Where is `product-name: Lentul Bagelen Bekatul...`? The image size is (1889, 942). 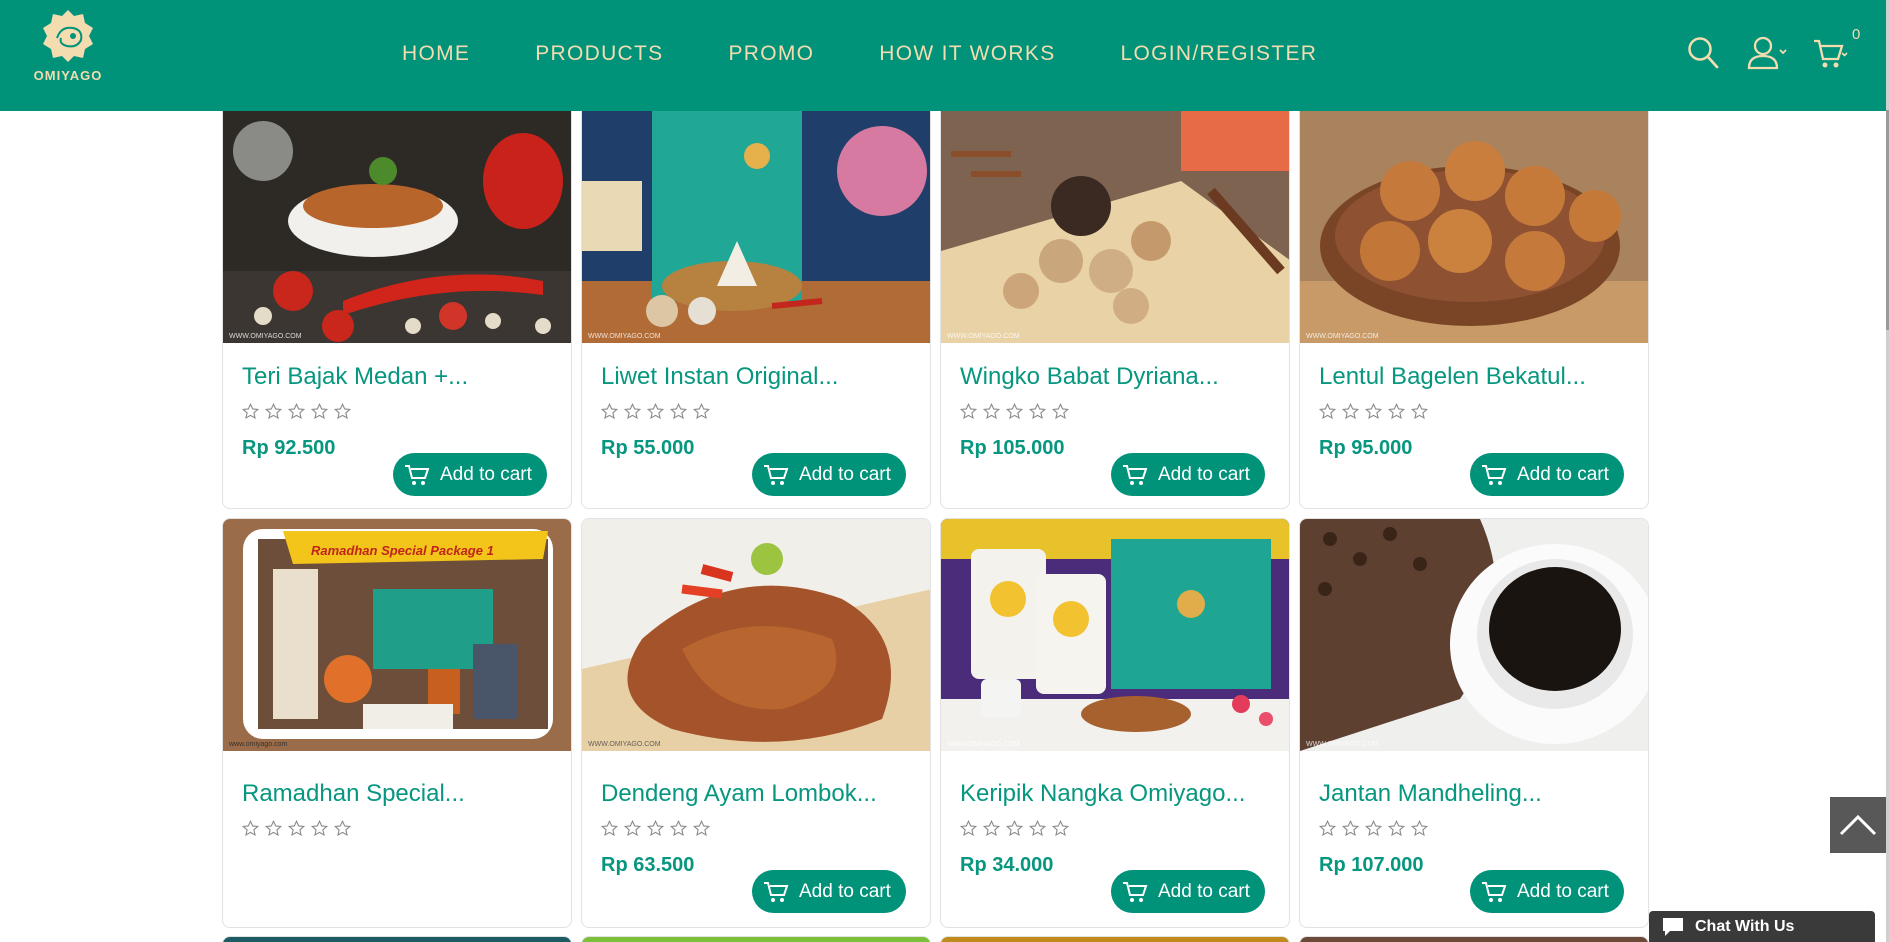
product-name: Lentul Bagelen Bekatul... is located at coordinates (1452, 377).